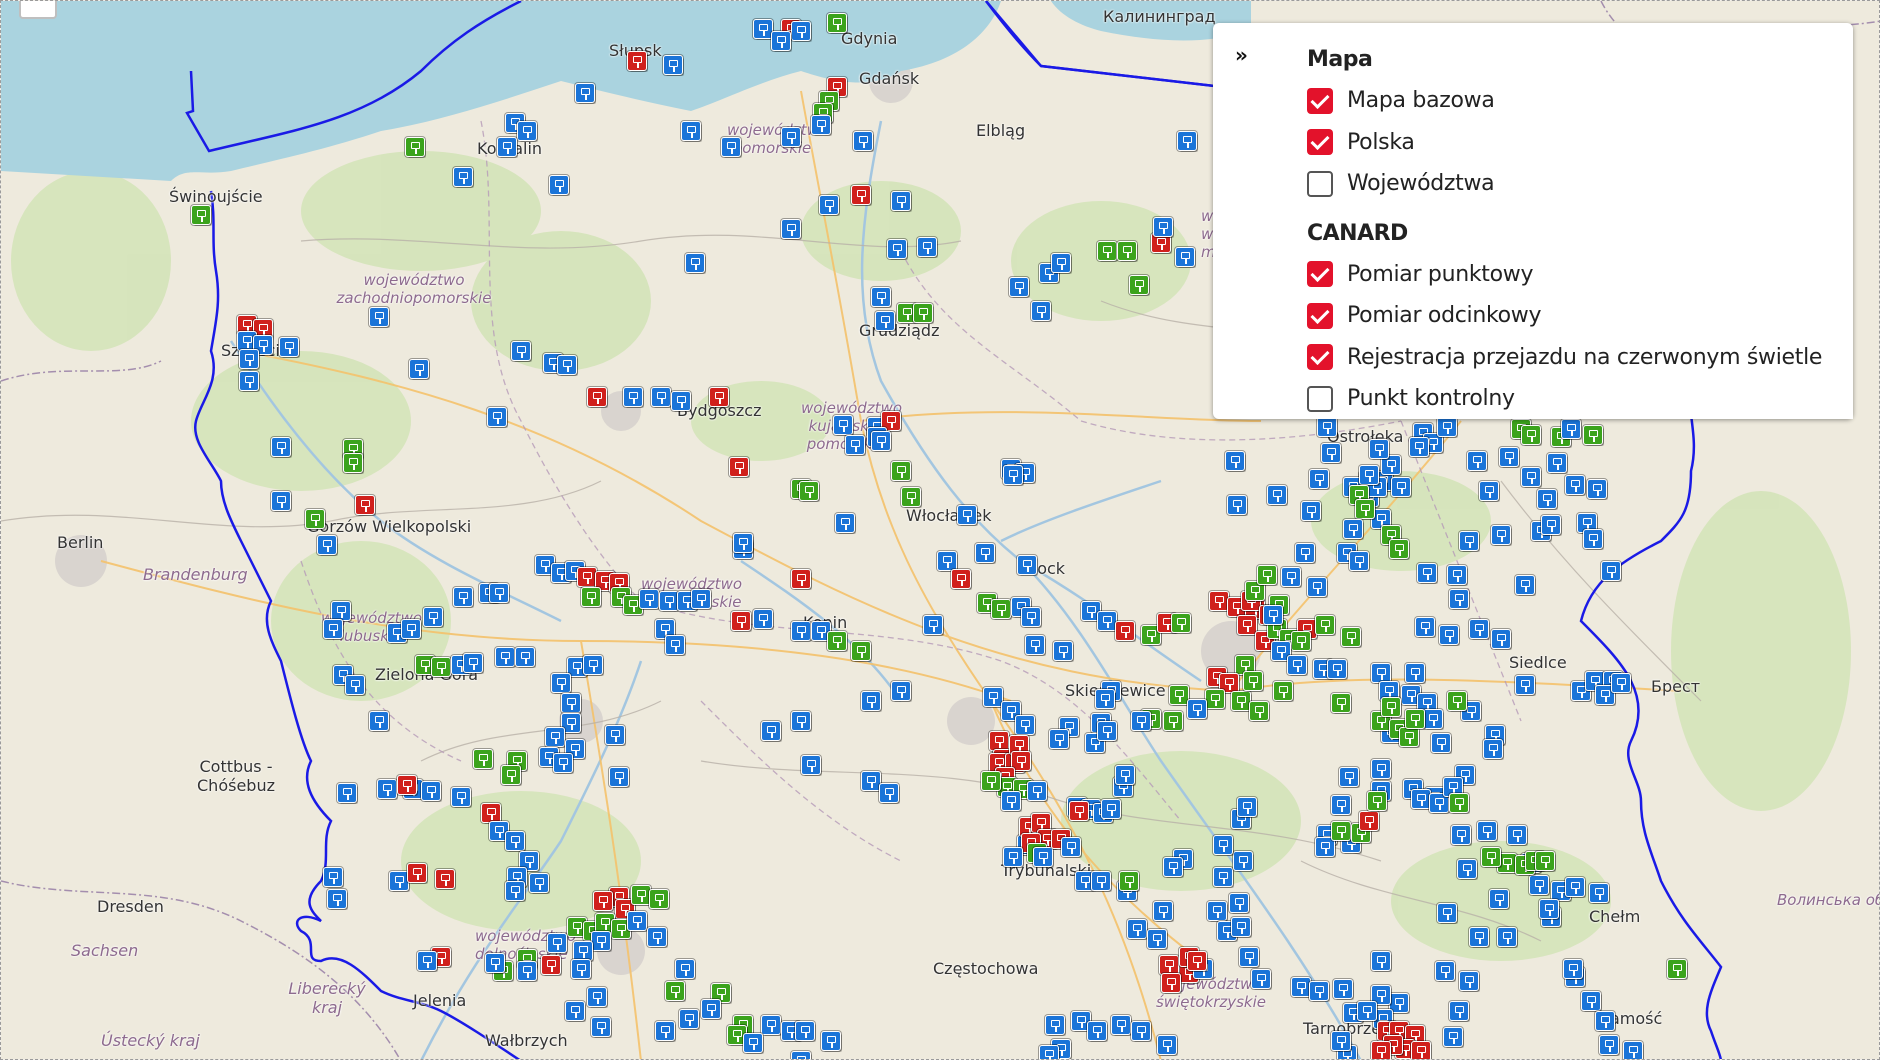 The image size is (1880, 1060). Describe the element at coordinates (1241, 55) in the screenshot. I see `collapse-toggle-button: »` at that location.